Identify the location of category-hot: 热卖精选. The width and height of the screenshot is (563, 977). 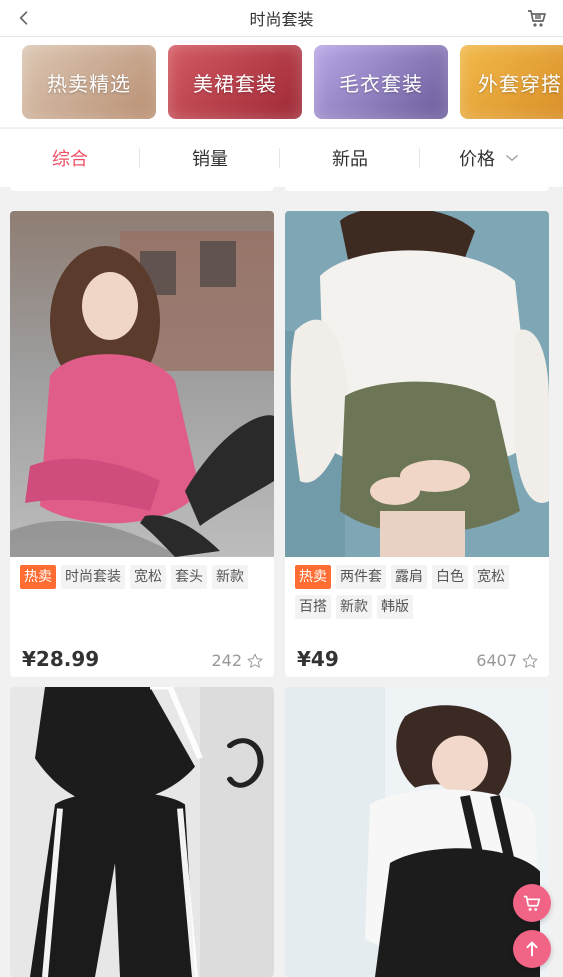
(89, 82).